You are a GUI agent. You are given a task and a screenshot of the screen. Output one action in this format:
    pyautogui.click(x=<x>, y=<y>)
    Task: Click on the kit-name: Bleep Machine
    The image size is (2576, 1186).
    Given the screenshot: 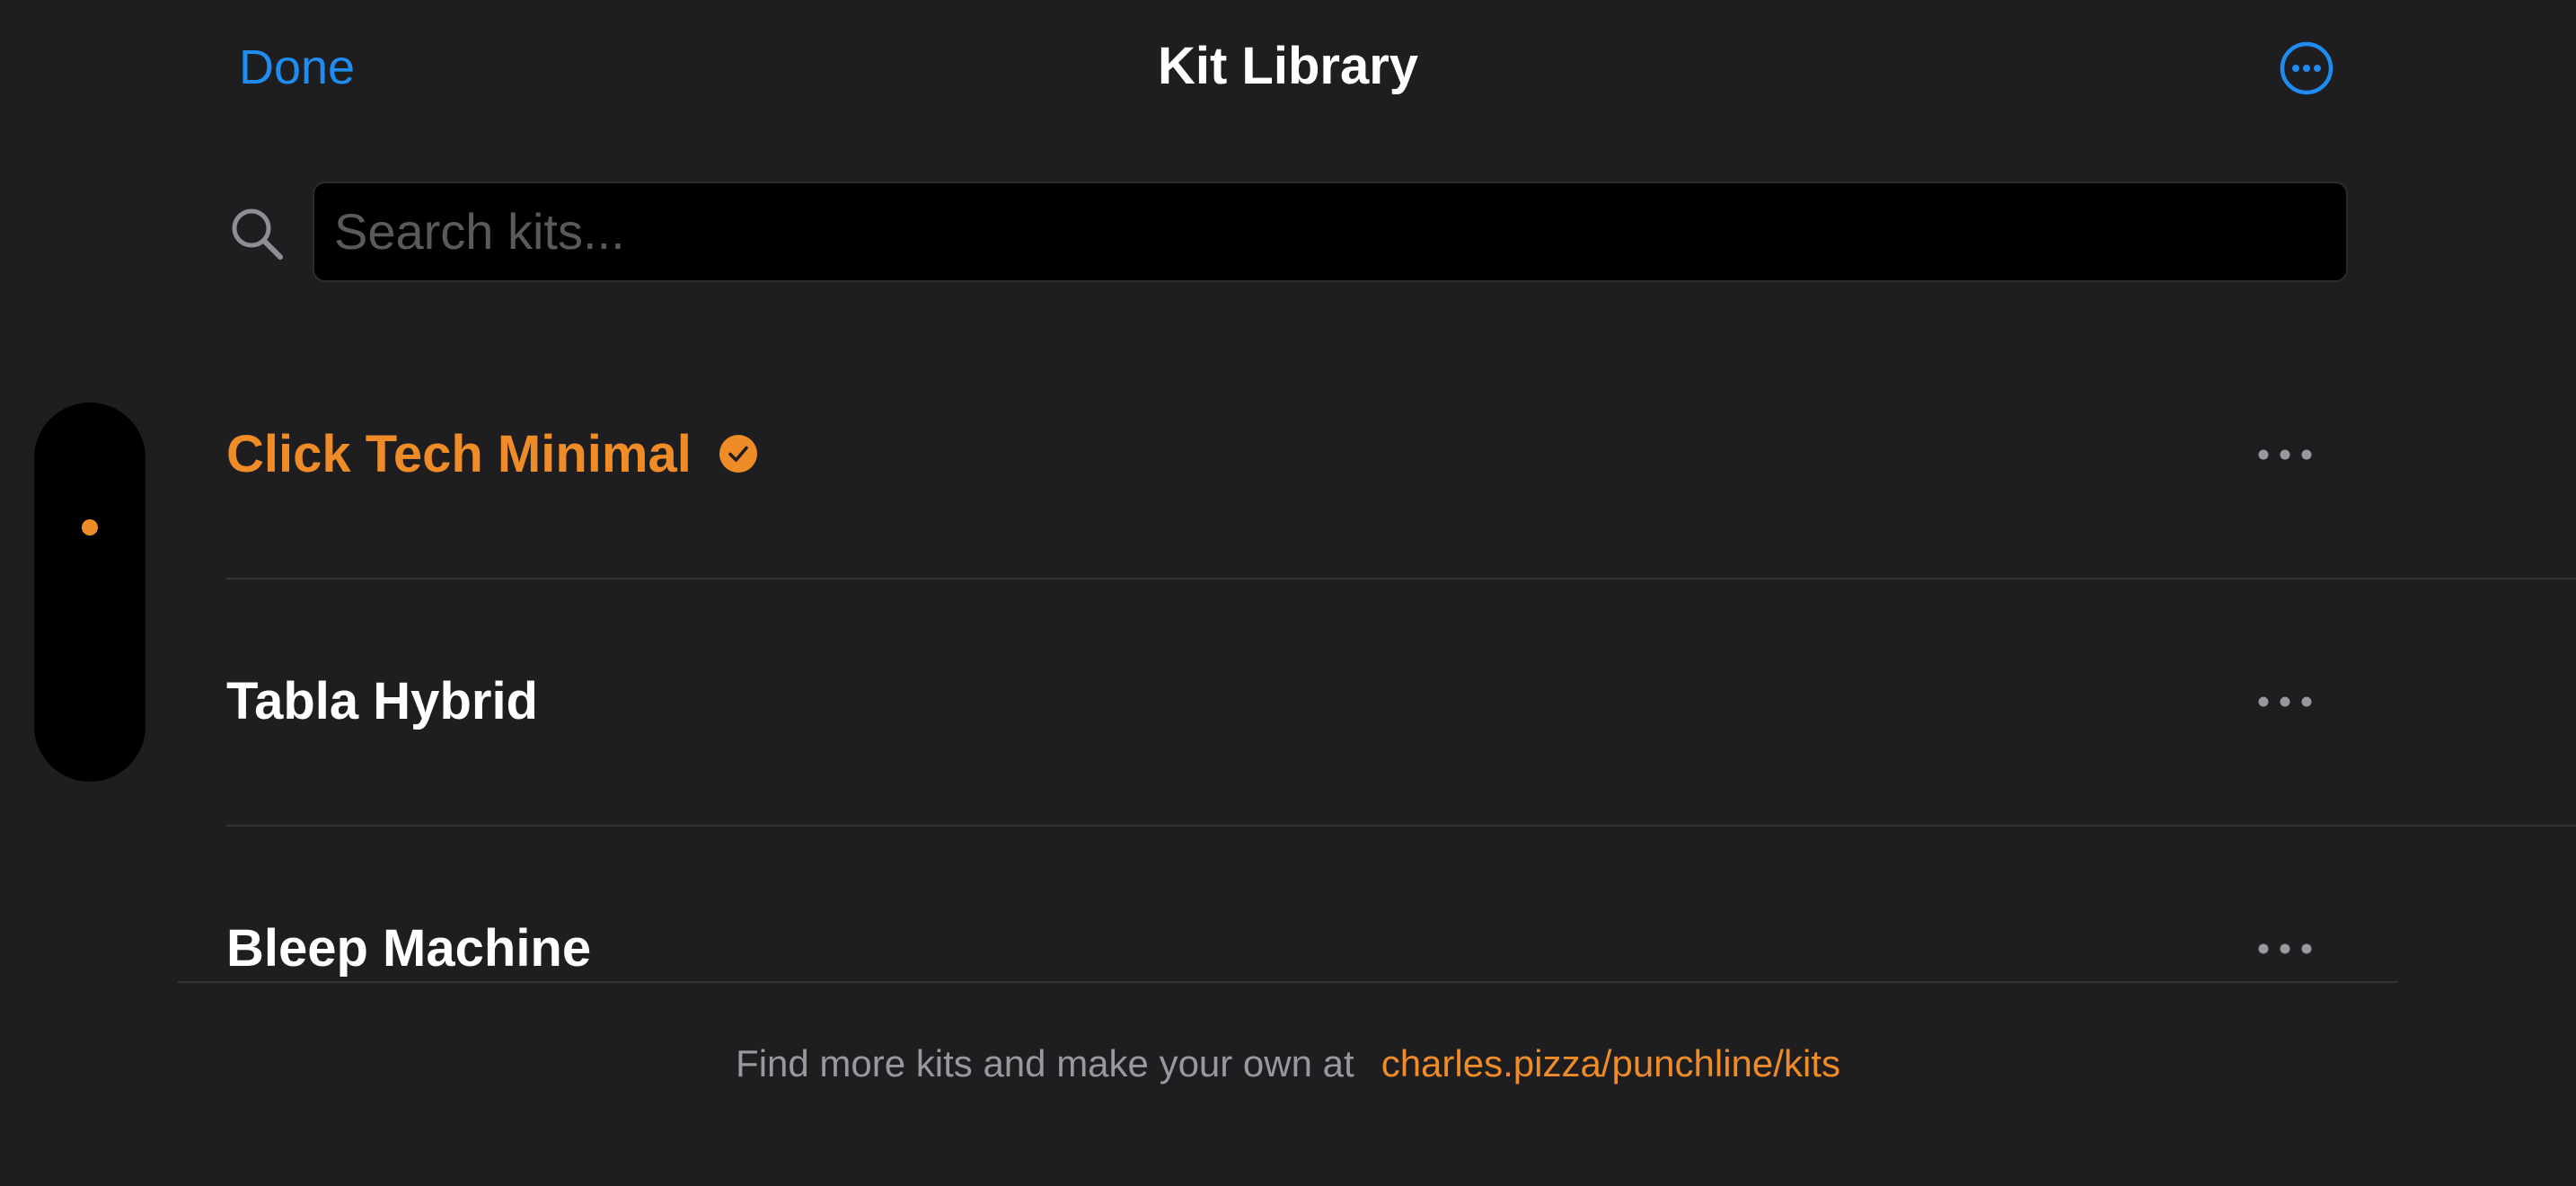 What is the action you would take?
    pyautogui.click(x=409, y=948)
    